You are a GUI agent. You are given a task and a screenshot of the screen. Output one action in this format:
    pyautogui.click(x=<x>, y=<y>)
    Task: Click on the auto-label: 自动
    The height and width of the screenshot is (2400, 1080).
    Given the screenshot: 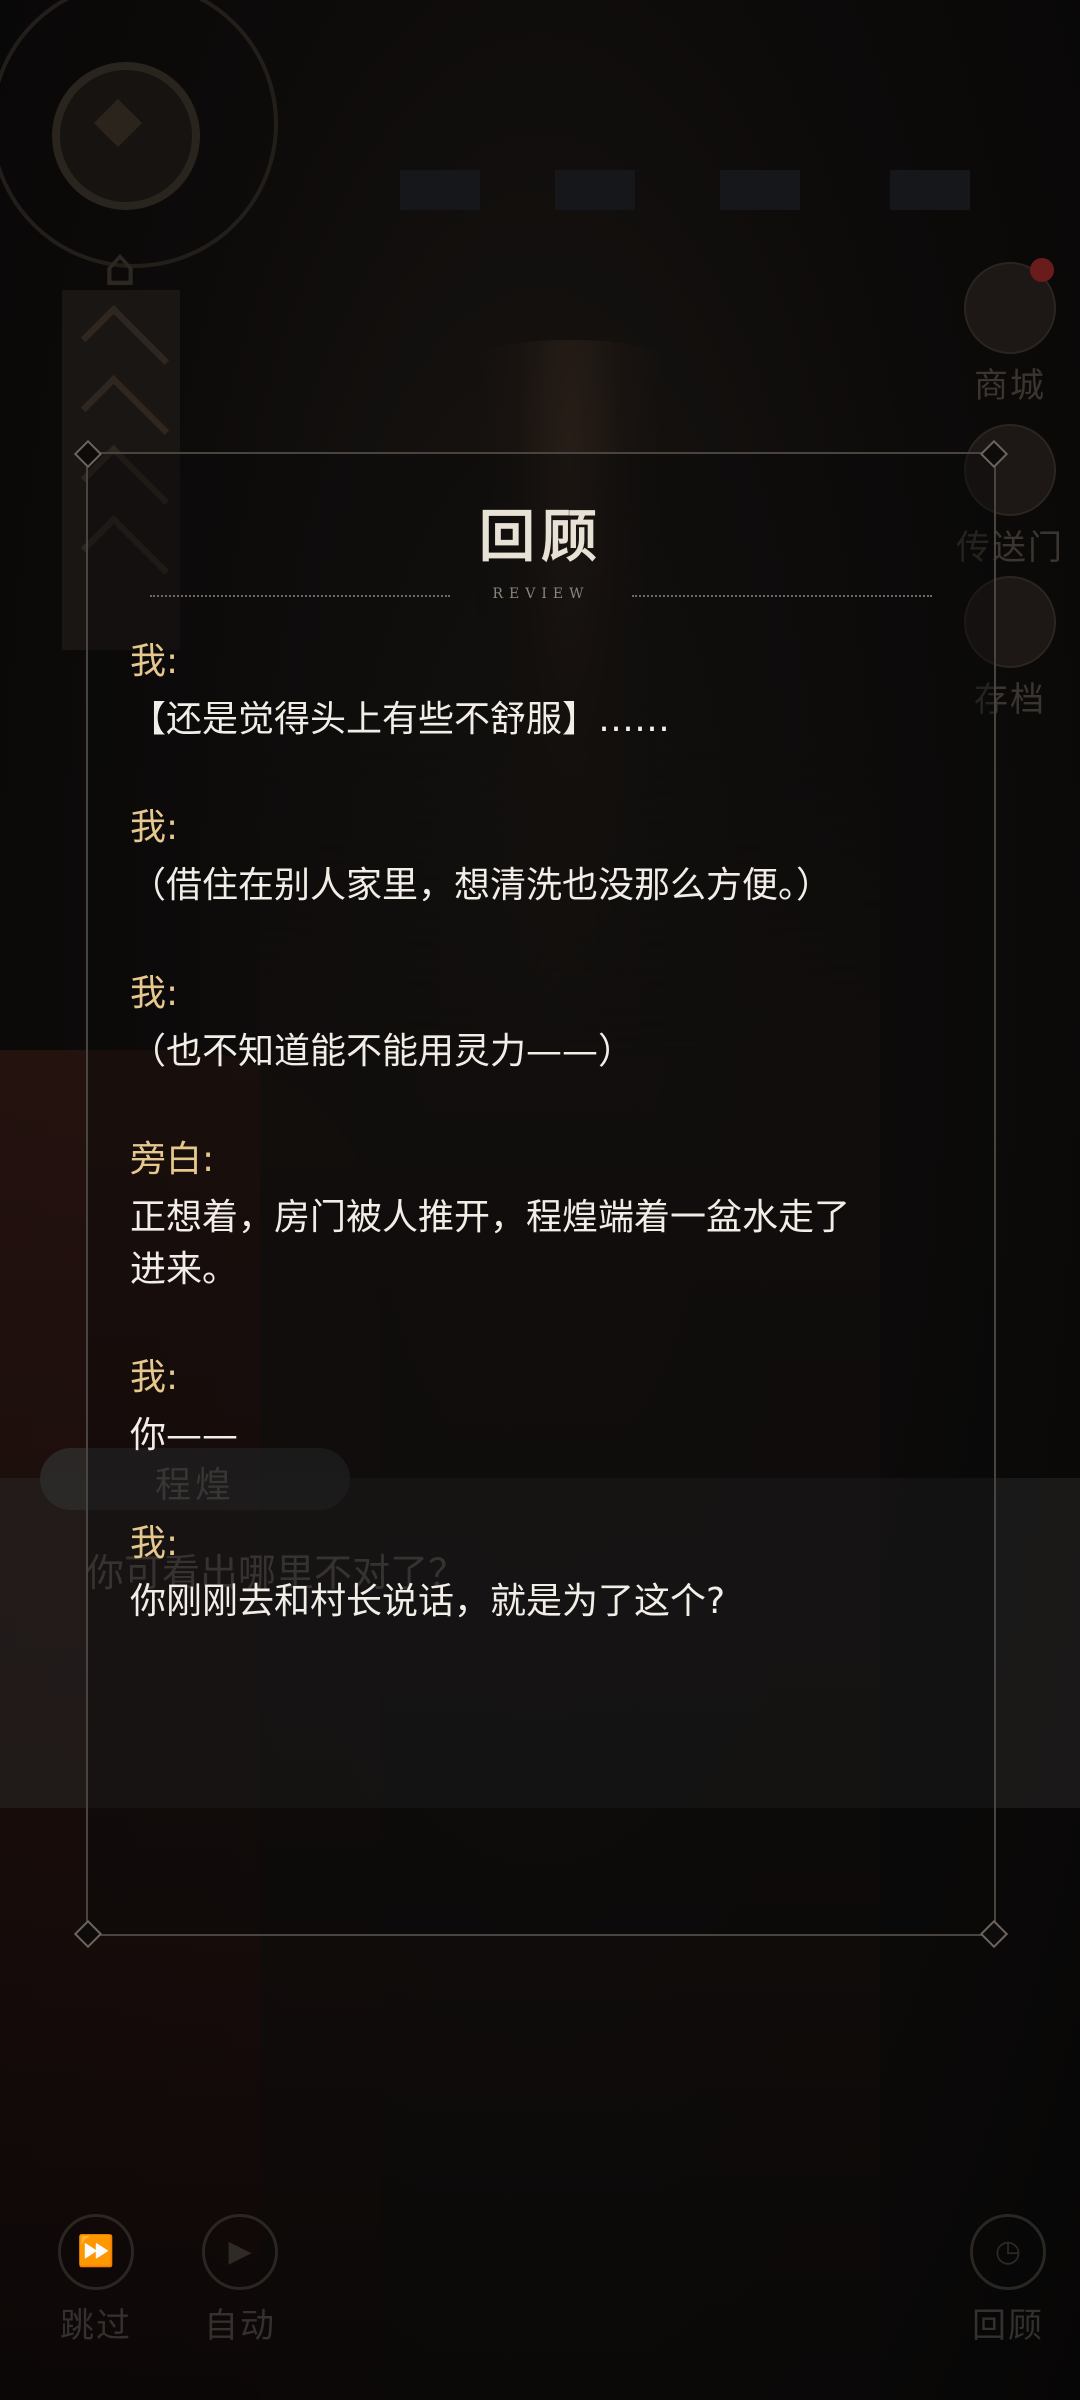 What is the action you would take?
    pyautogui.click(x=240, y=2326)
    